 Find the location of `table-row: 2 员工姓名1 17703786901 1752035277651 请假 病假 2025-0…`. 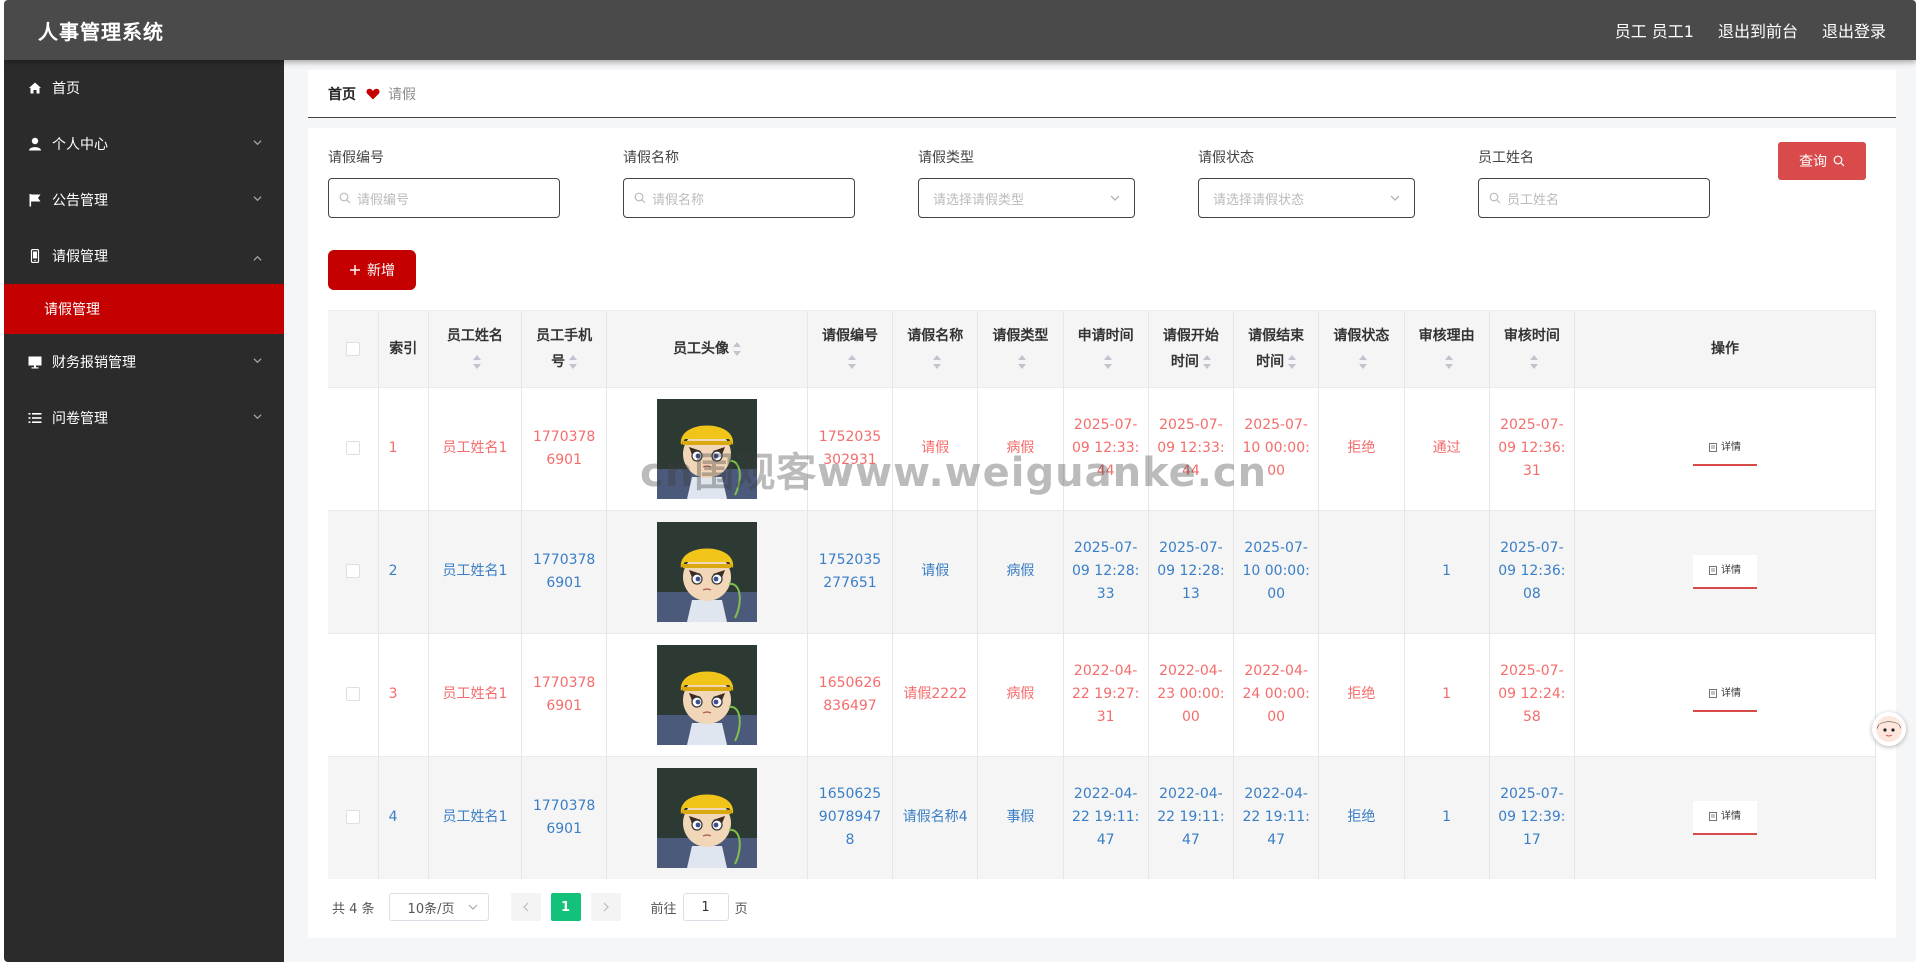

table-row: 2 员工姓名1 17703786901 1752035277651 请假 病假 2025-0… is located at coordinates (1102, 571).